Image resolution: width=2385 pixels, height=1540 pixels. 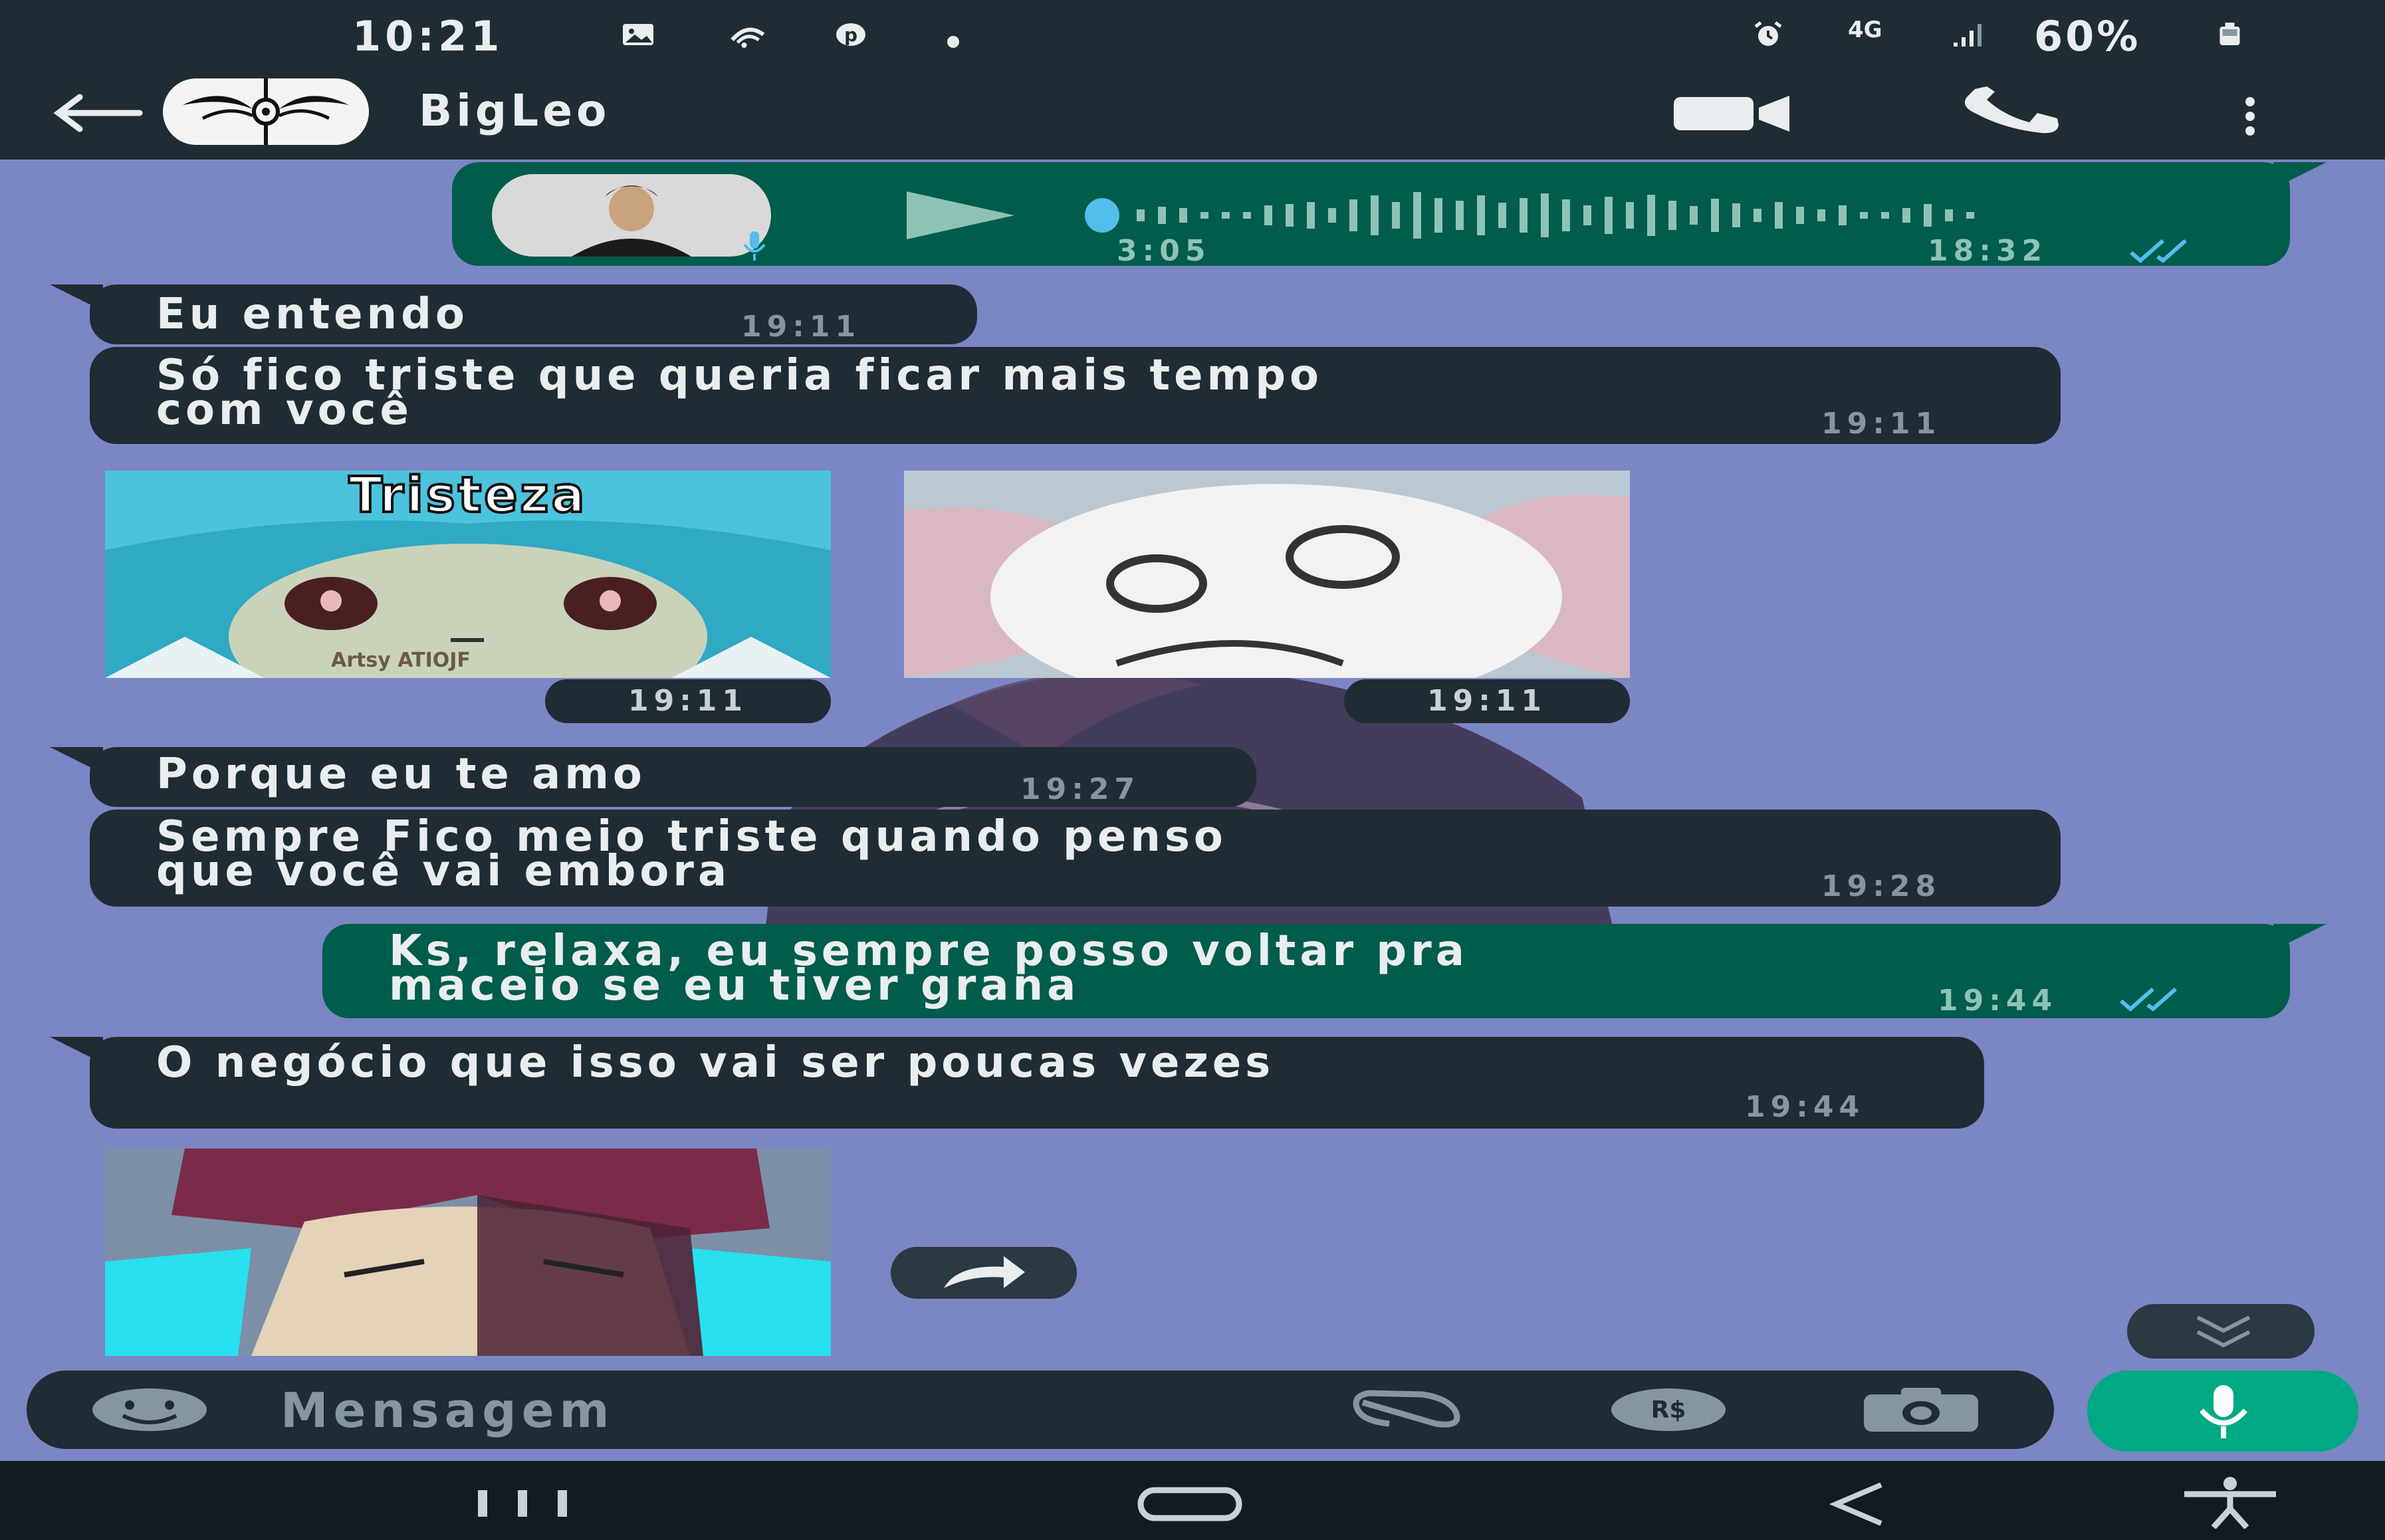 I want to click on battery-icon, so click(x=2229, y=34).